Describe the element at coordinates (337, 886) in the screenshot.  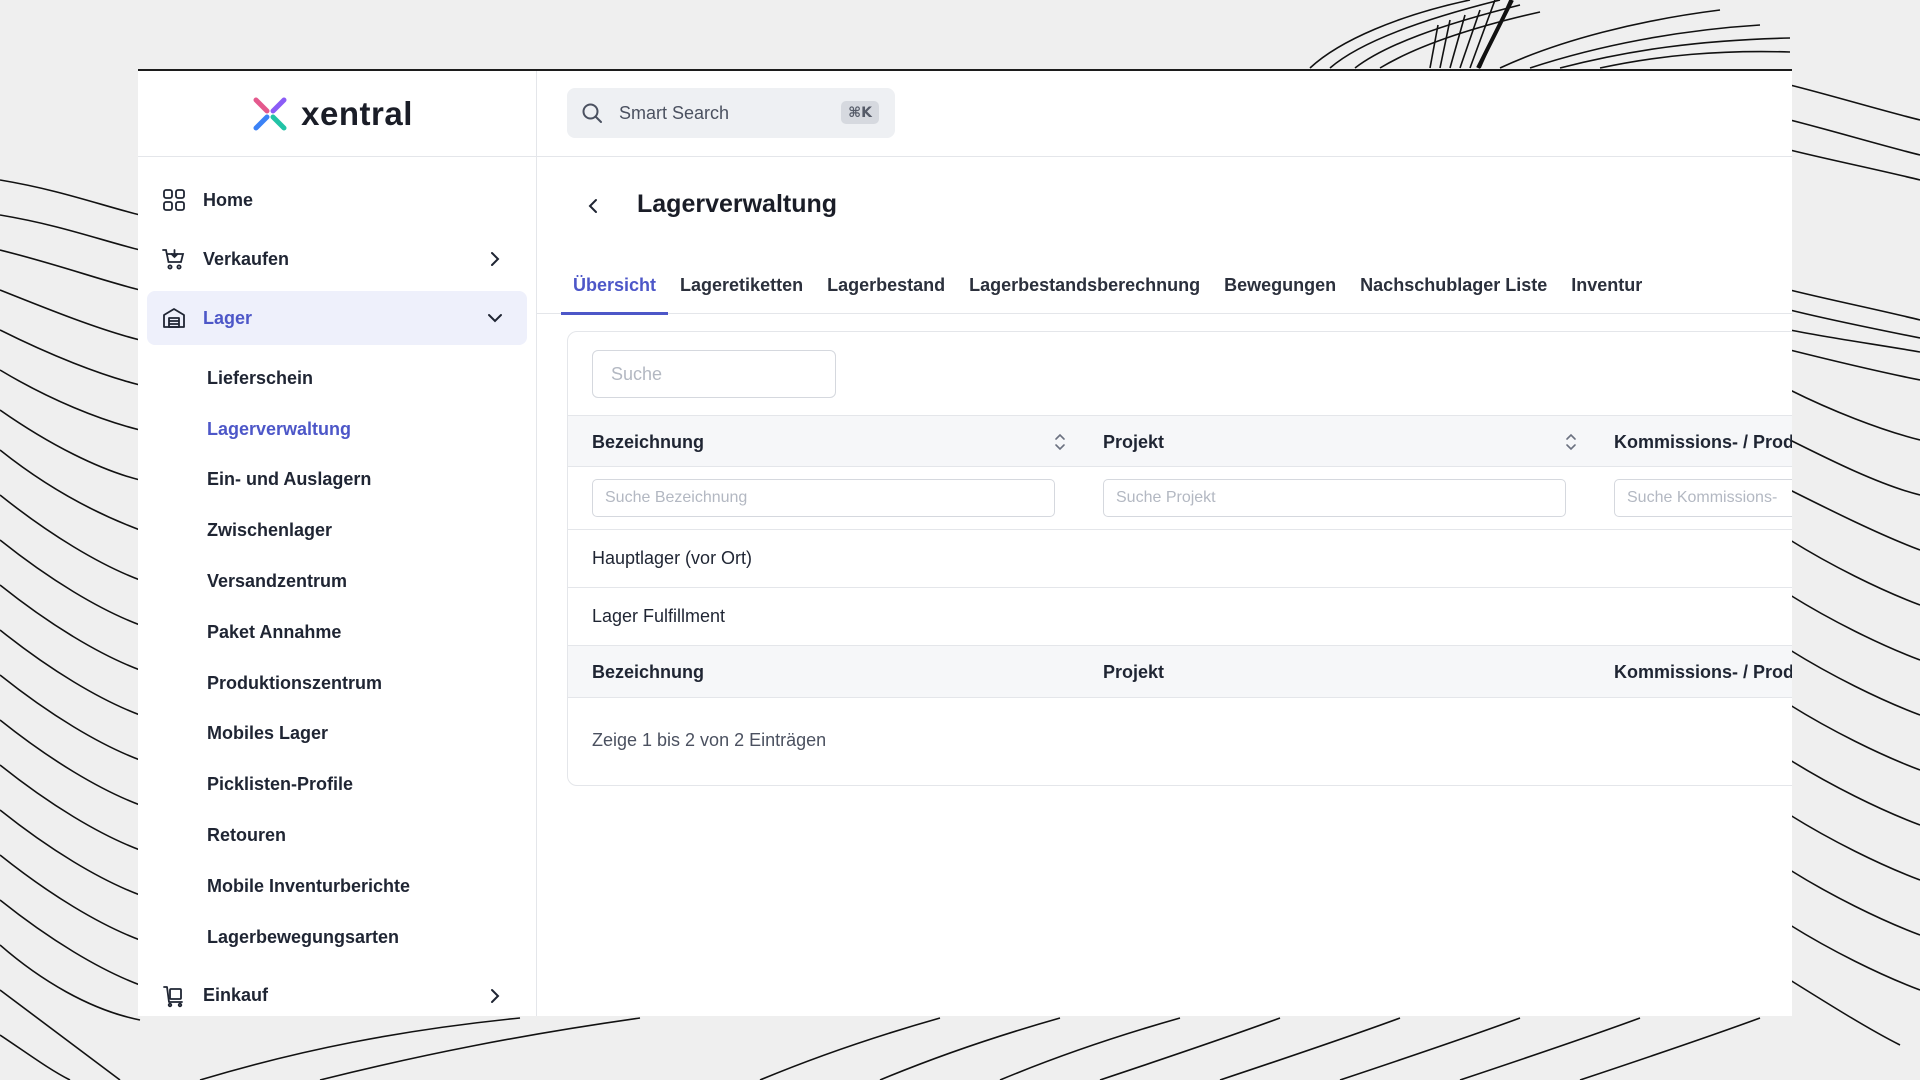
I see `submenu-item-mobile-inventurberichte: Mobile Inventurberichte` at that location.